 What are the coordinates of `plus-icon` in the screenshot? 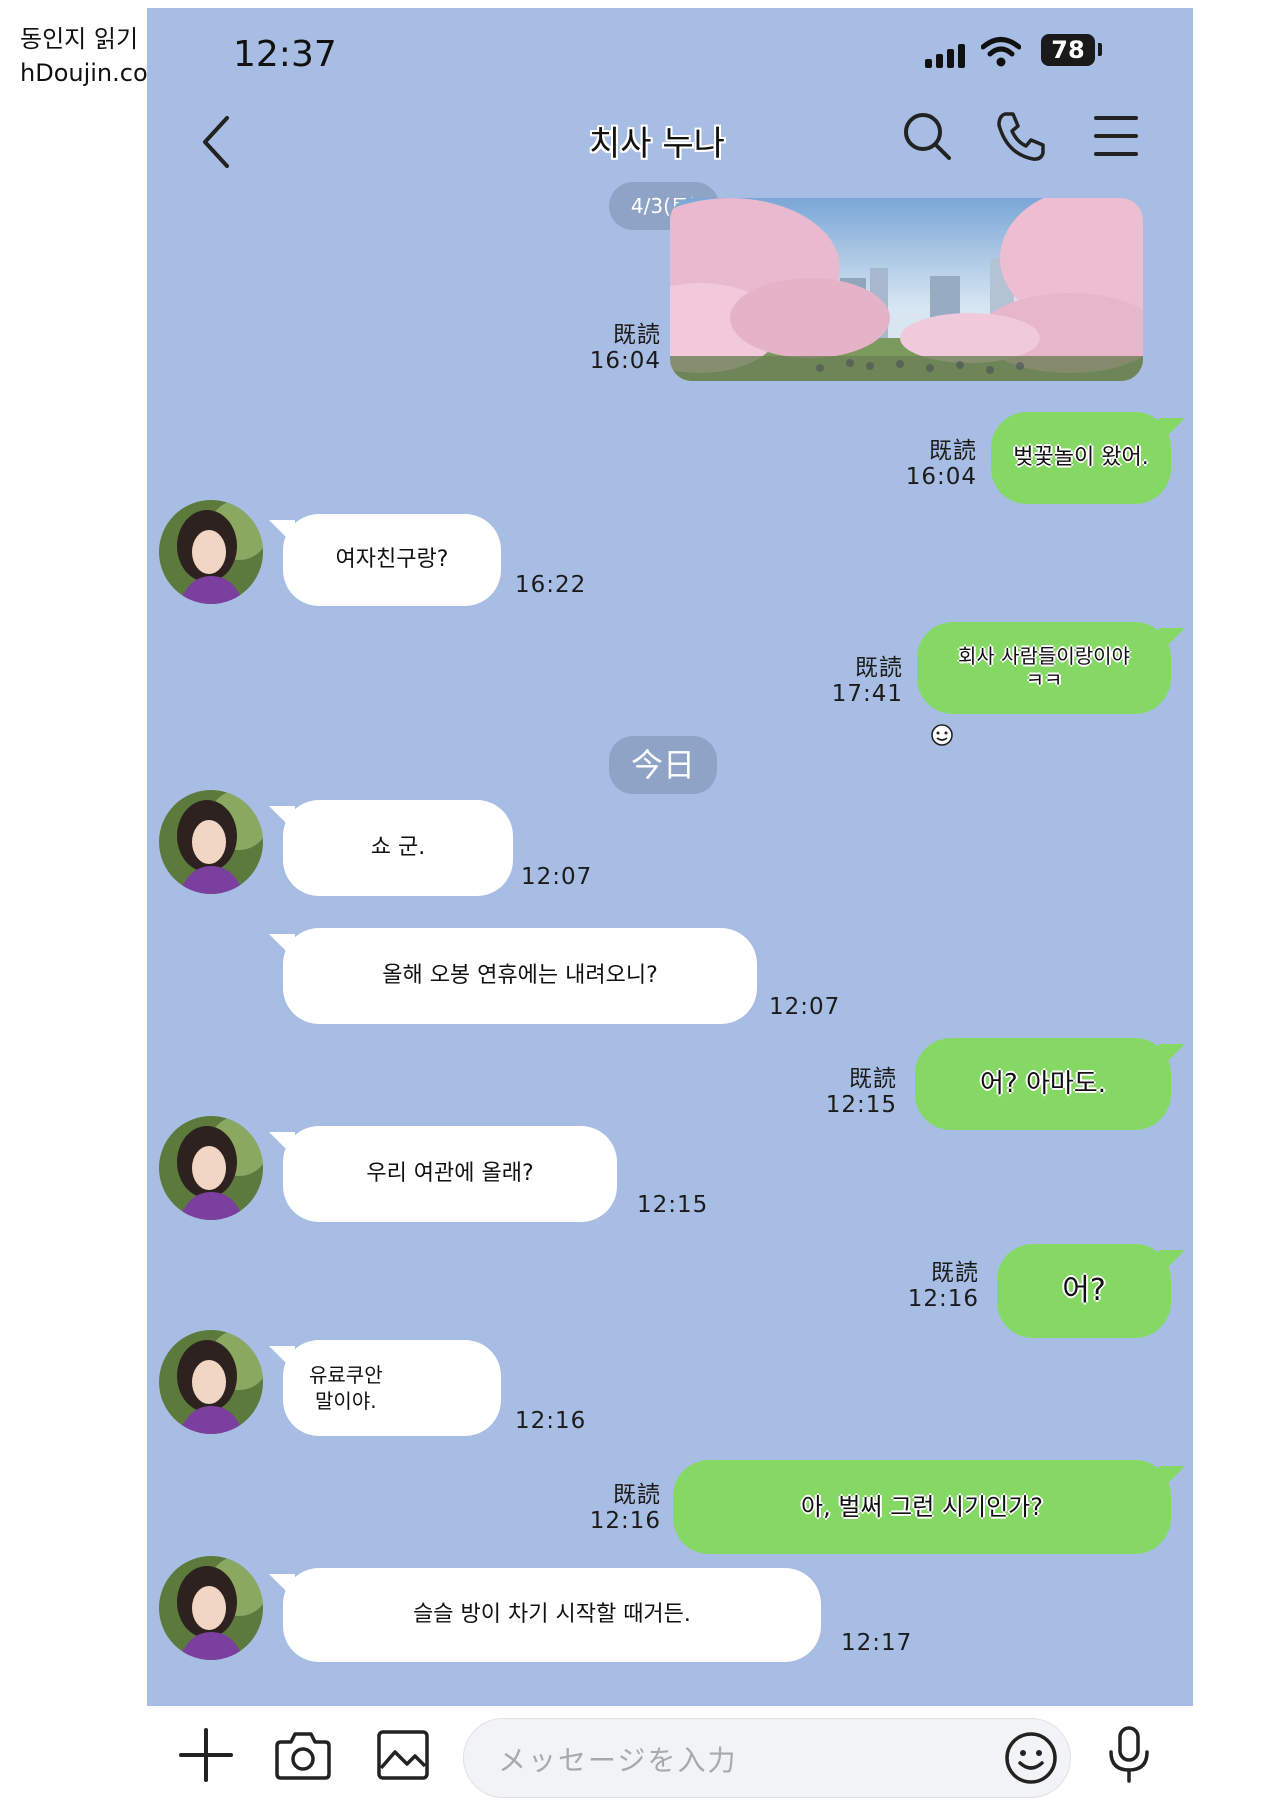 It's located at (206, 1755).